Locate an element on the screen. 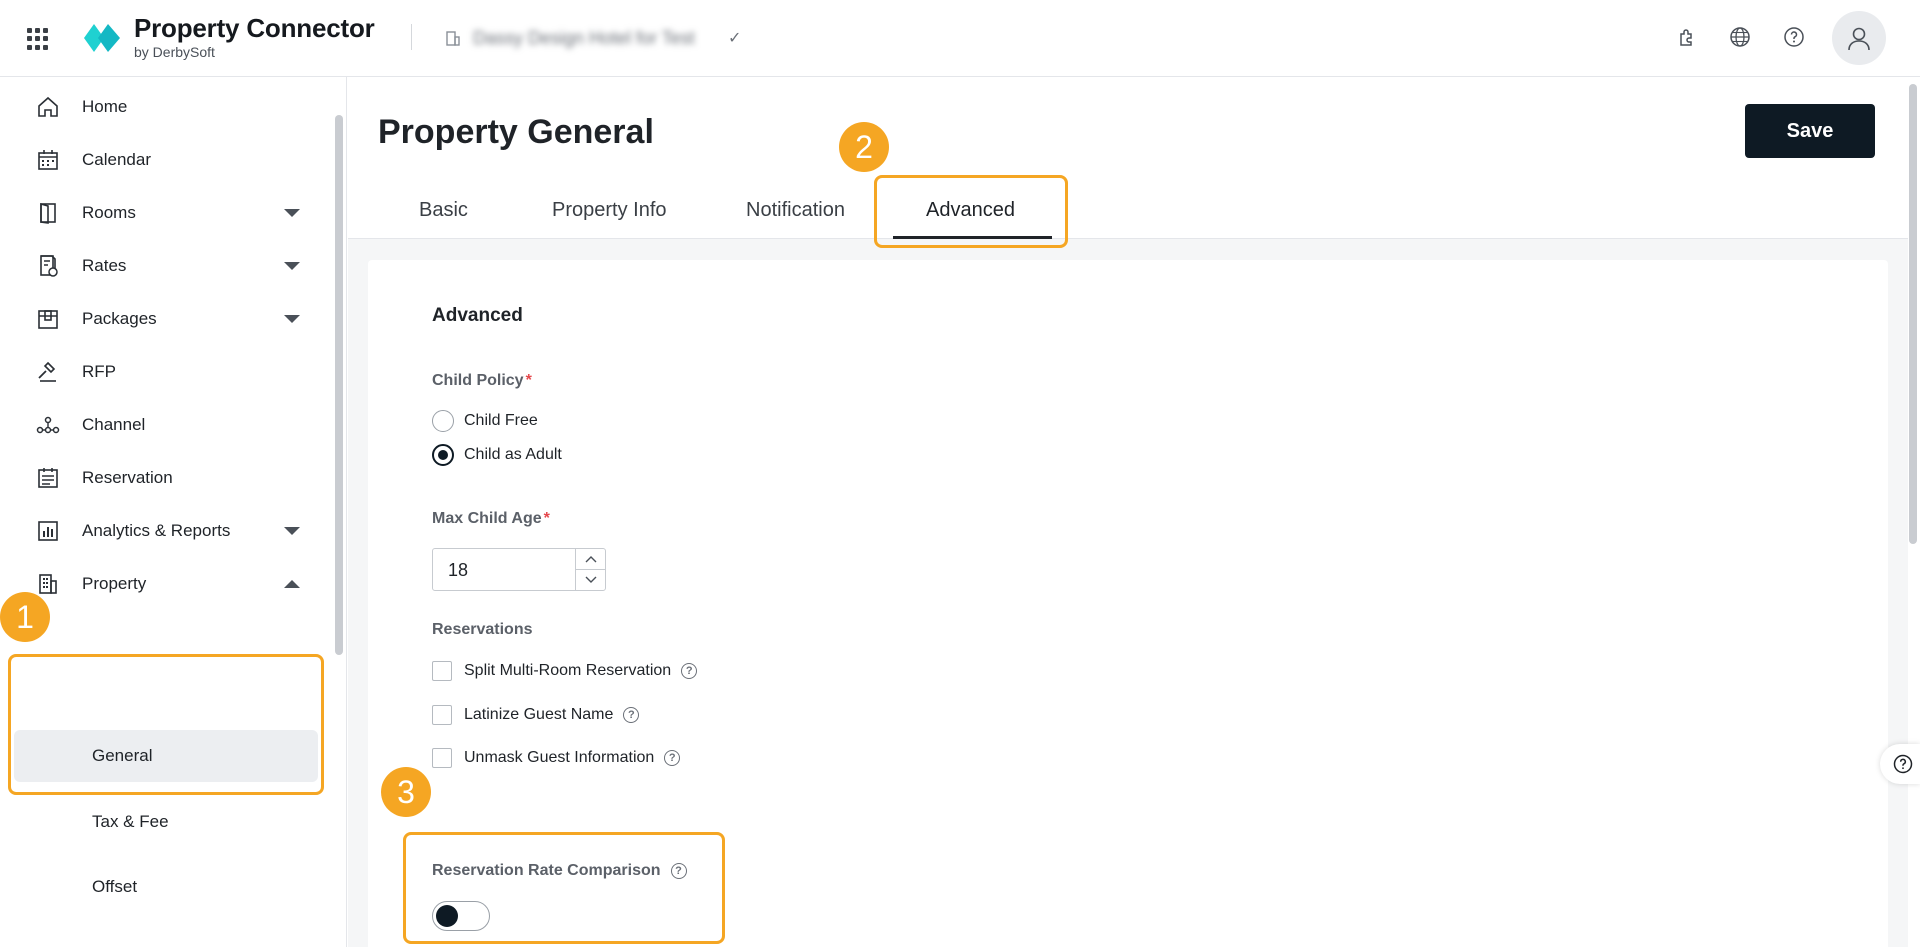 The height and width of the screenshot is (947, 1920). section-title: Advanced is located at coordinates (477, 315).